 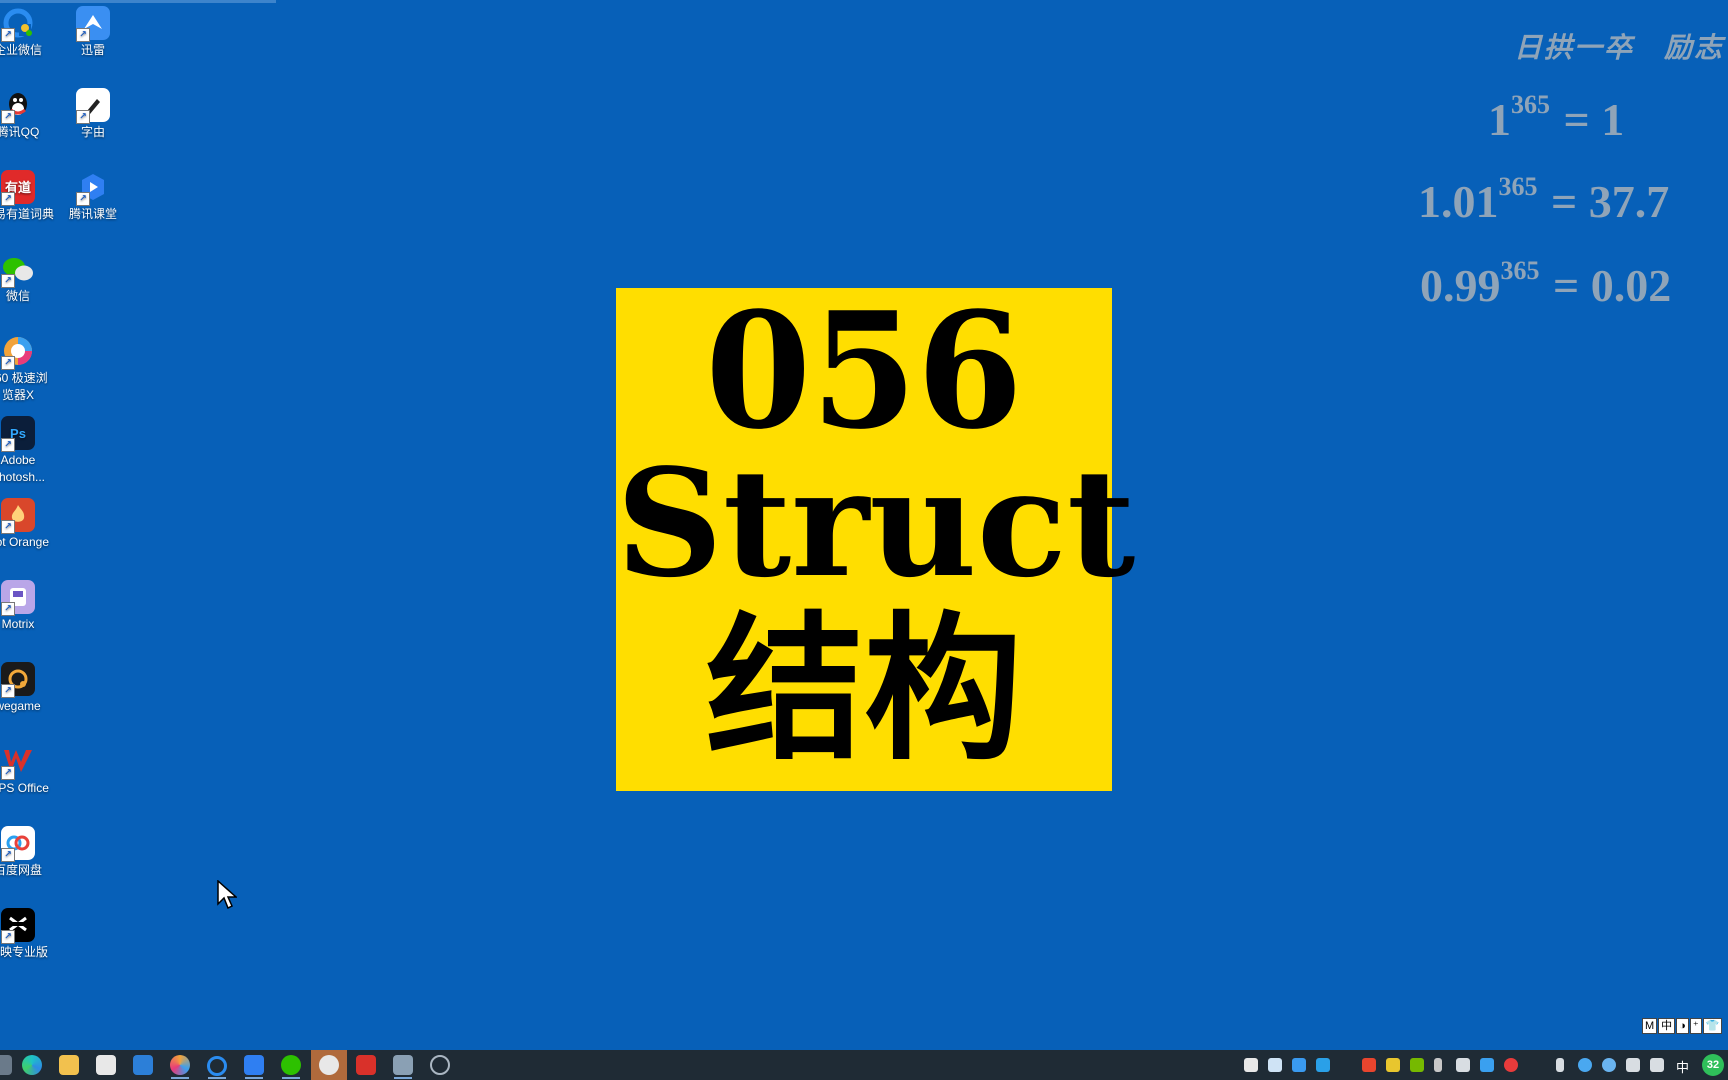 What do you see at coordinates (24, 386) in the screenshot?
I see `desktop-icon-label: 360 极速浏览器X` at bounding box center [24, 386].